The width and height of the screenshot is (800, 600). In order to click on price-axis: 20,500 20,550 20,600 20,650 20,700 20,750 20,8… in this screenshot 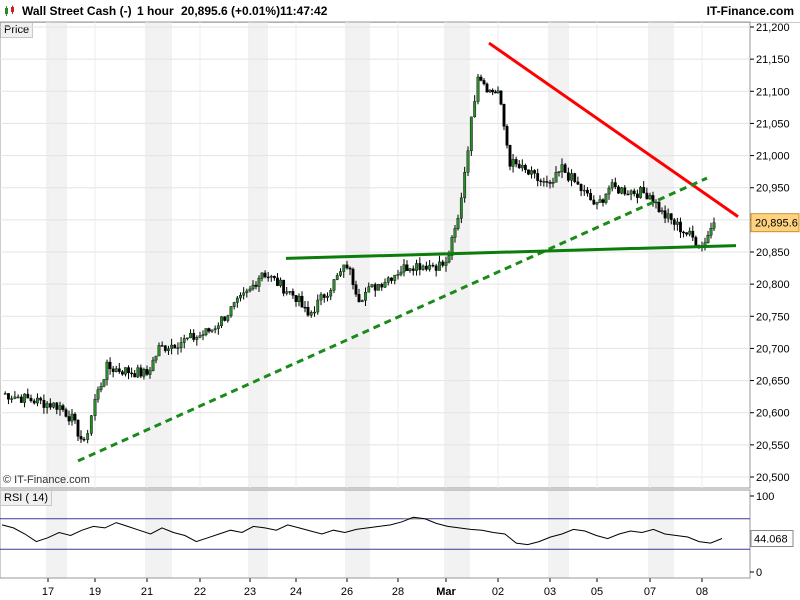, I will do `click(775, 253)`.